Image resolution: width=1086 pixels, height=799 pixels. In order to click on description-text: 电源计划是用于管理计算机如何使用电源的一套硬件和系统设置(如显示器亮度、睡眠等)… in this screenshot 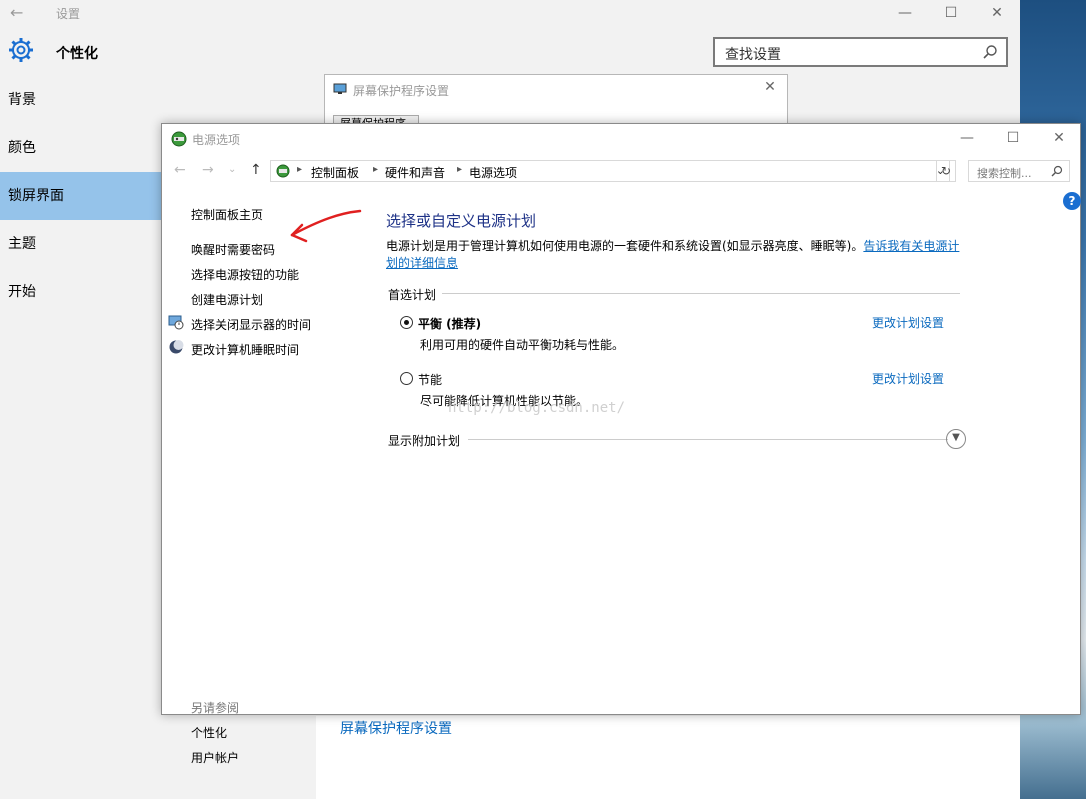, I will do `click(625, 246)`.